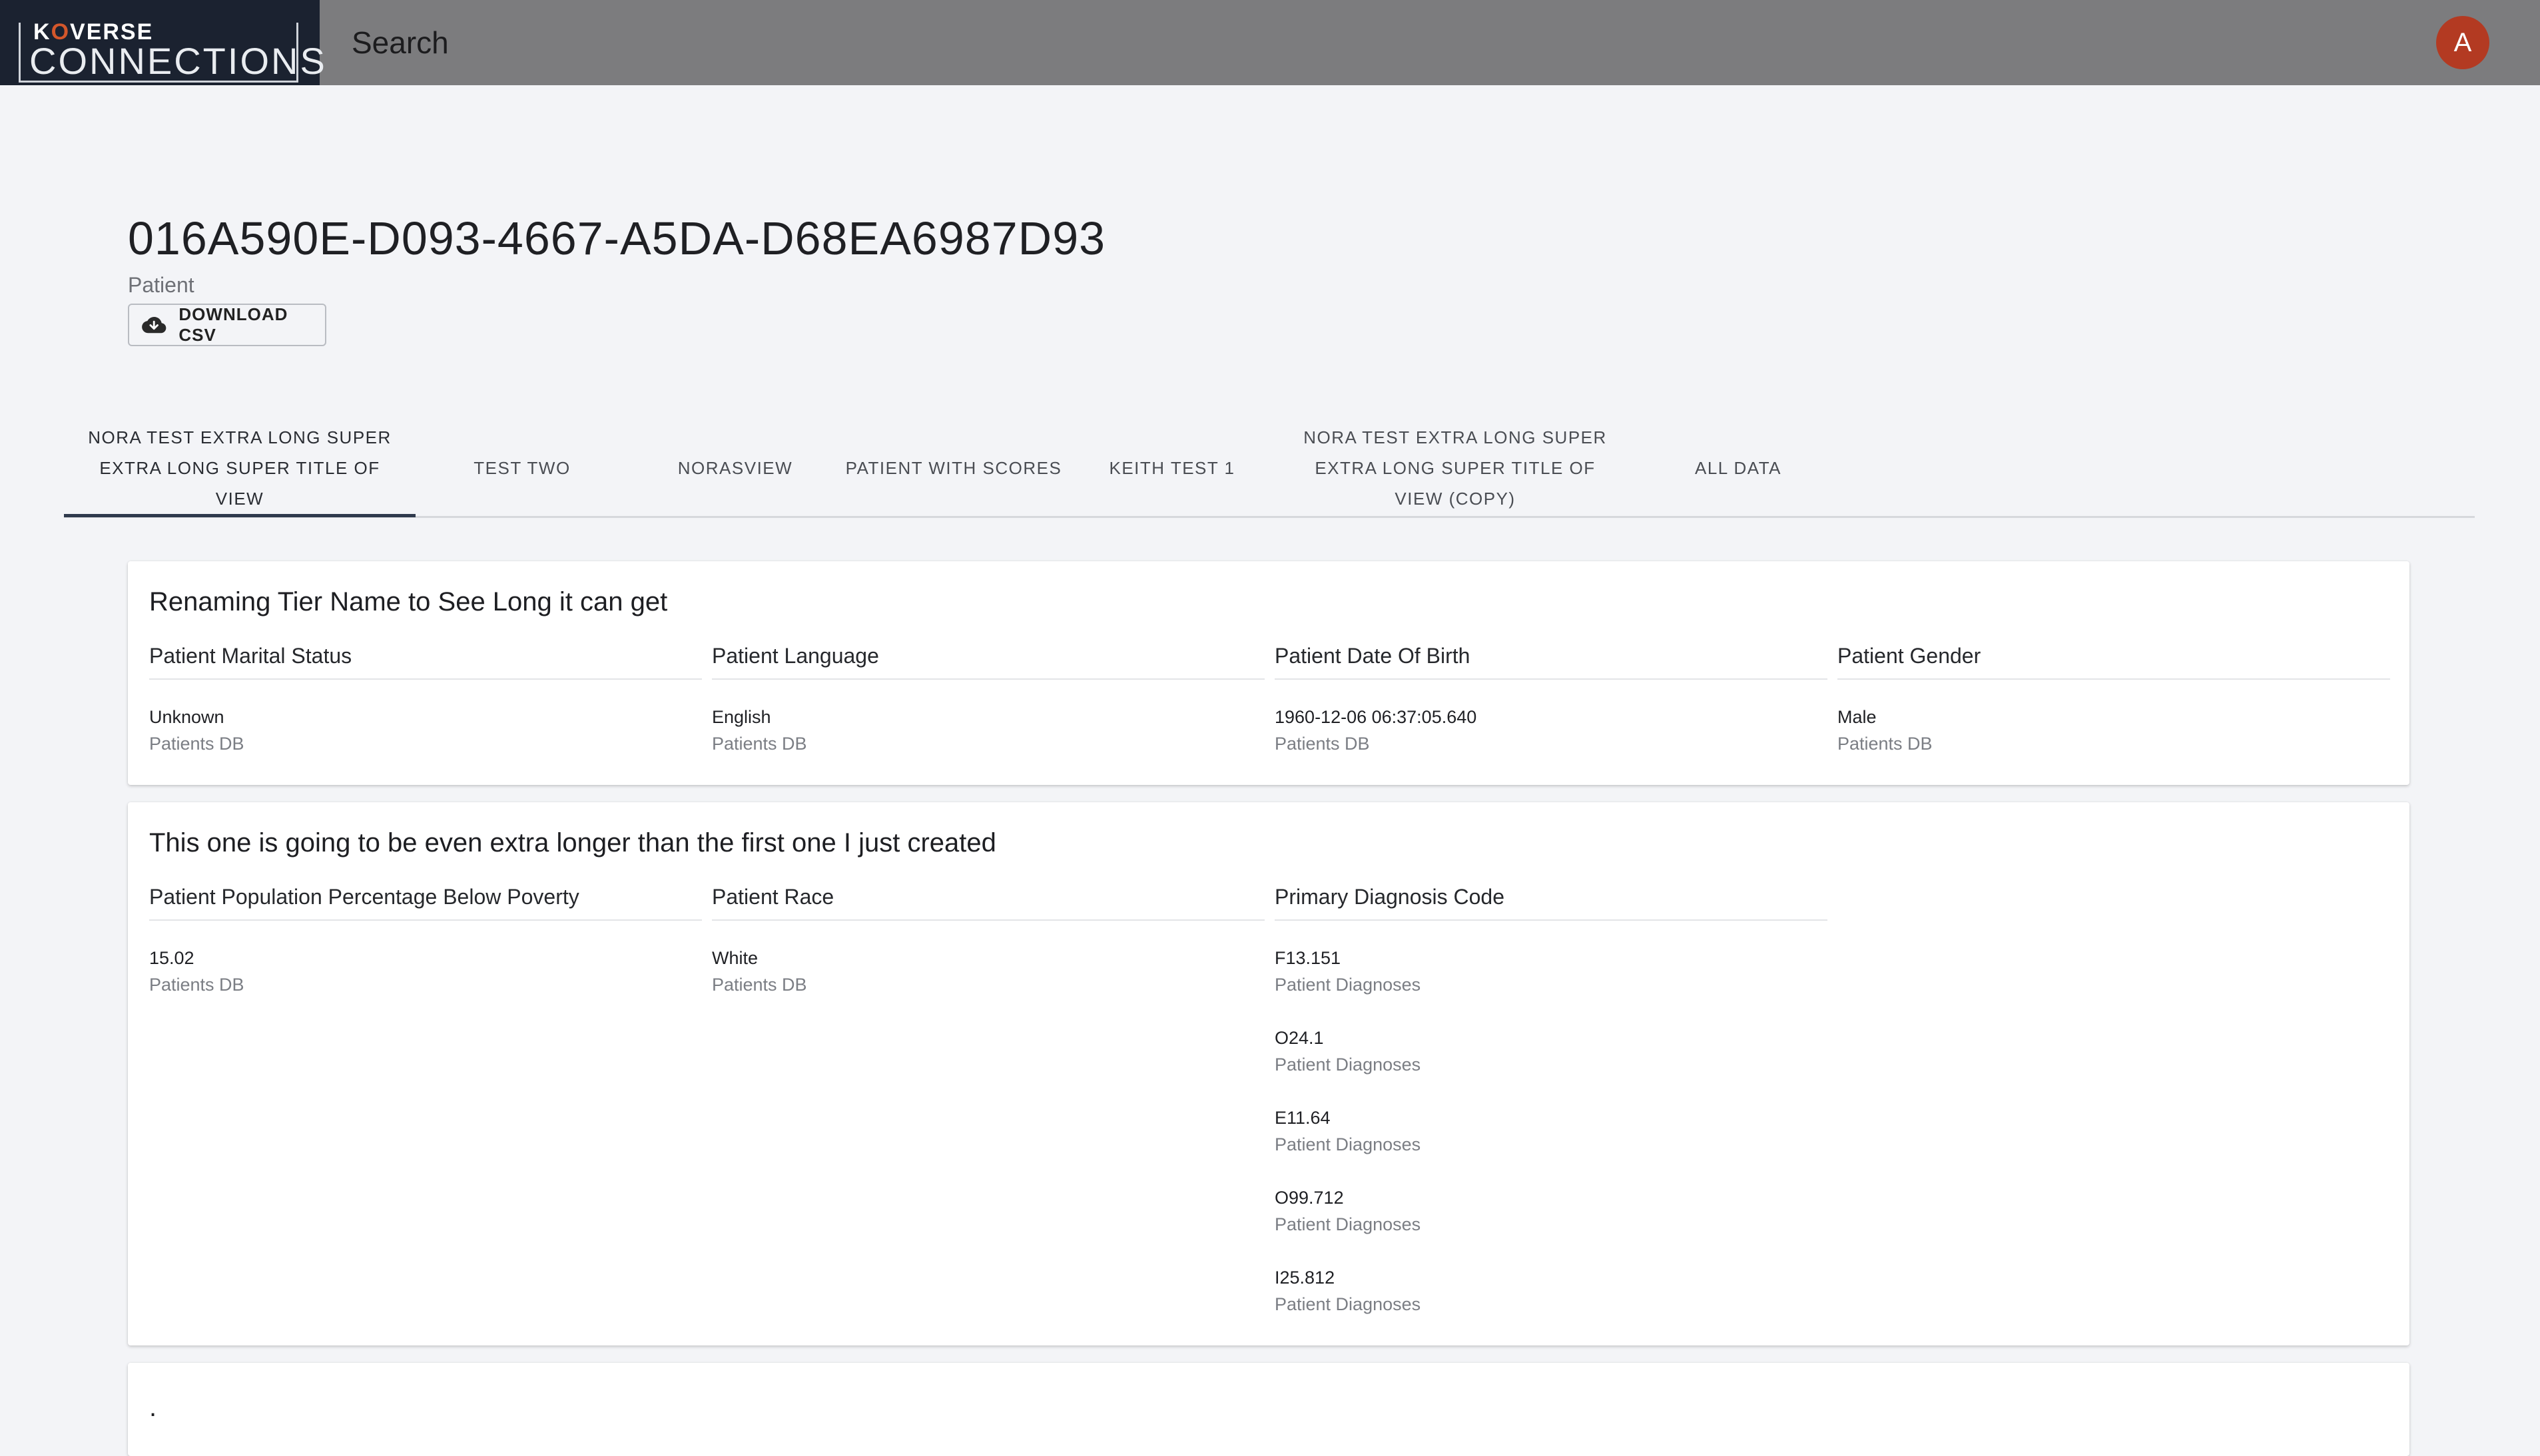 The height and width of the screenshot is (1456, 2540). Describe the element at coordinates (989, 730) in the screenshot. I see `field-entry: English Patients DB` at that location.